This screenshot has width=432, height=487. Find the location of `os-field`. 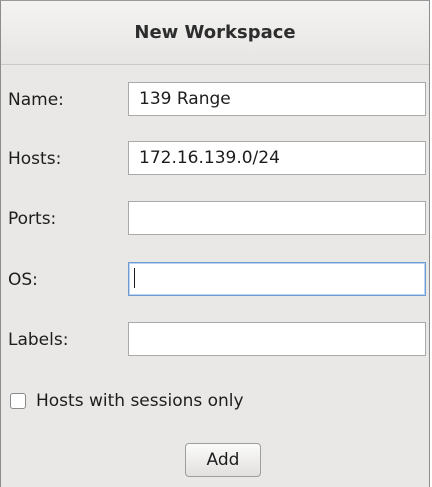

os-field is located at coordinates (277, 279).